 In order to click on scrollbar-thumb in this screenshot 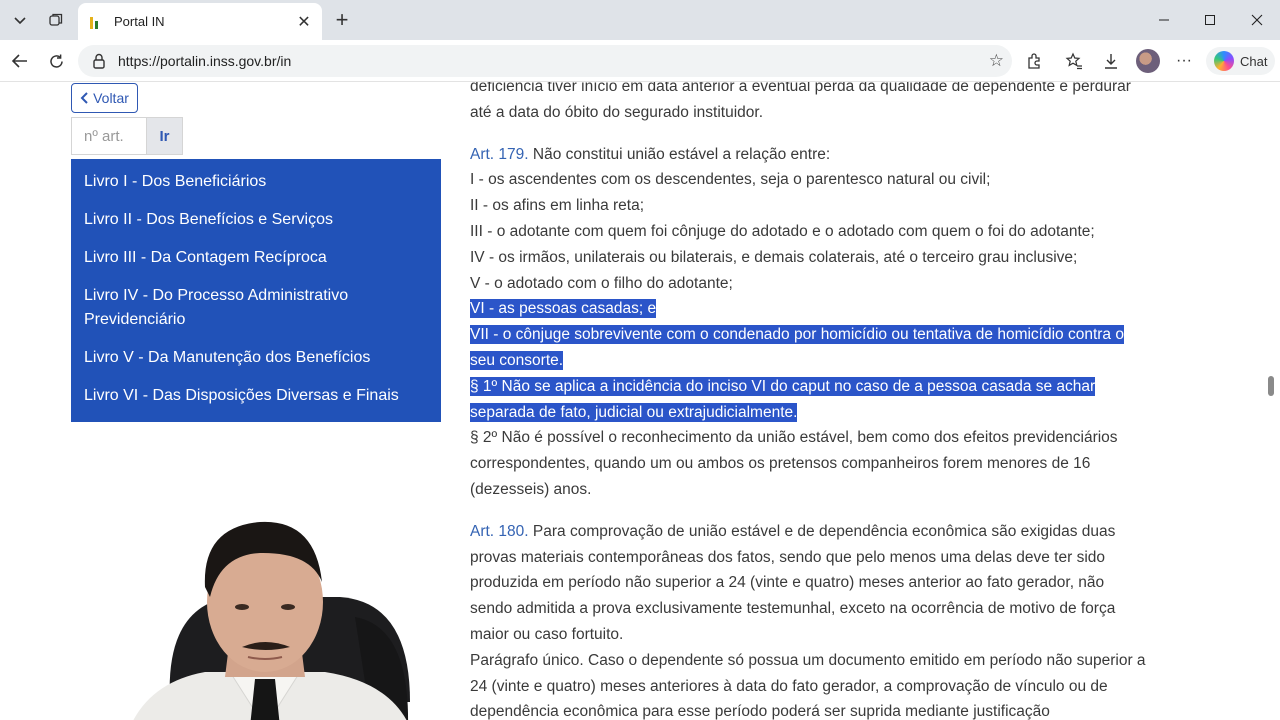, I will do `click(1271, 386)`.